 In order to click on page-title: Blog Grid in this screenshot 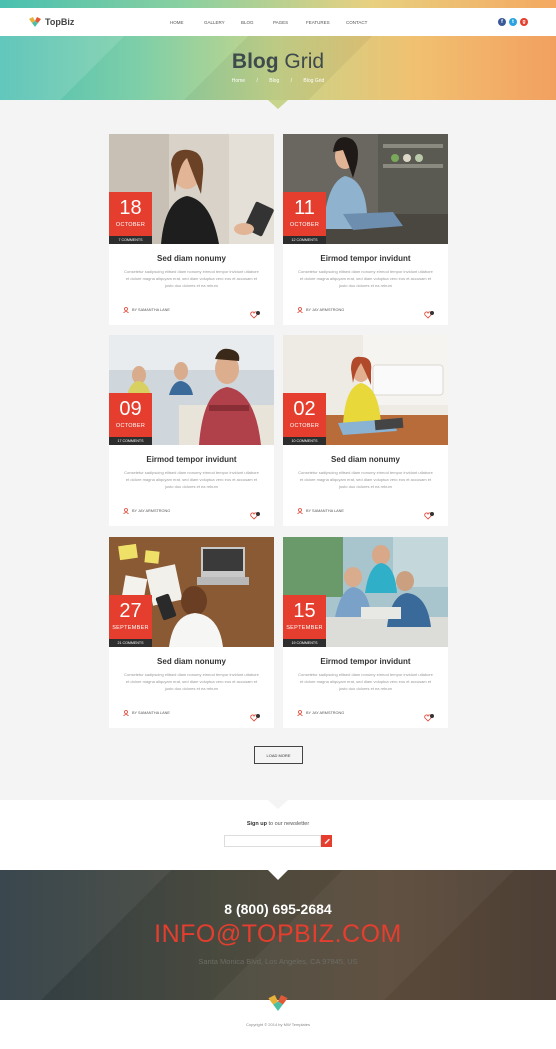, I will do `click(278, 61)`.